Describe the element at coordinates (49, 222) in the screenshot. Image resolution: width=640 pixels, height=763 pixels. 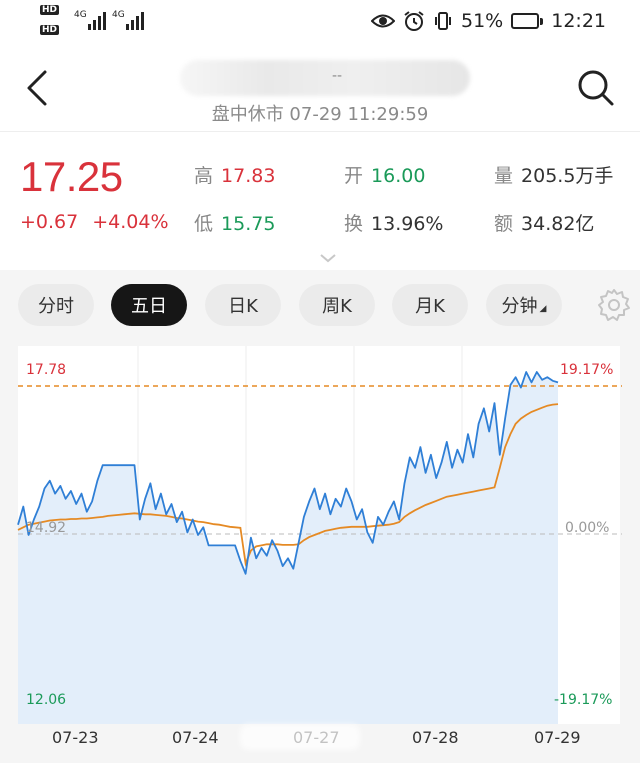
I see `change-amount: +0.67` at that location.